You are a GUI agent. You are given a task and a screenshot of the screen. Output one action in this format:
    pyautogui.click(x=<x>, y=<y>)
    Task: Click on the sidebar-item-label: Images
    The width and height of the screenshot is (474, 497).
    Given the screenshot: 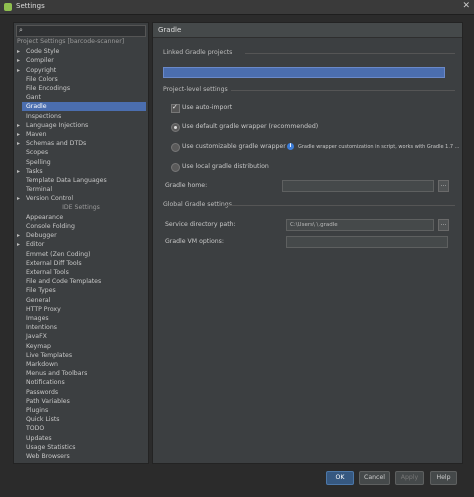 What is the action you would take?
    pyautogui.click(x=37, y=318)
    